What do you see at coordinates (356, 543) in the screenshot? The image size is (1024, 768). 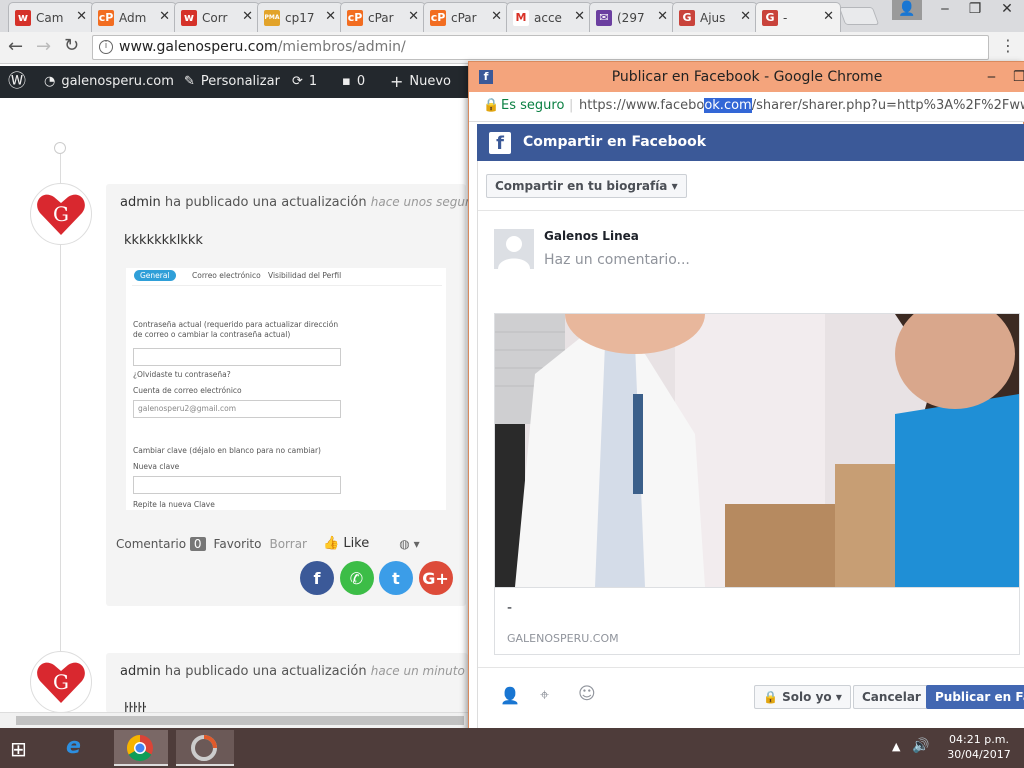 I see `like-label: Like` at bounding box center [356, 543].